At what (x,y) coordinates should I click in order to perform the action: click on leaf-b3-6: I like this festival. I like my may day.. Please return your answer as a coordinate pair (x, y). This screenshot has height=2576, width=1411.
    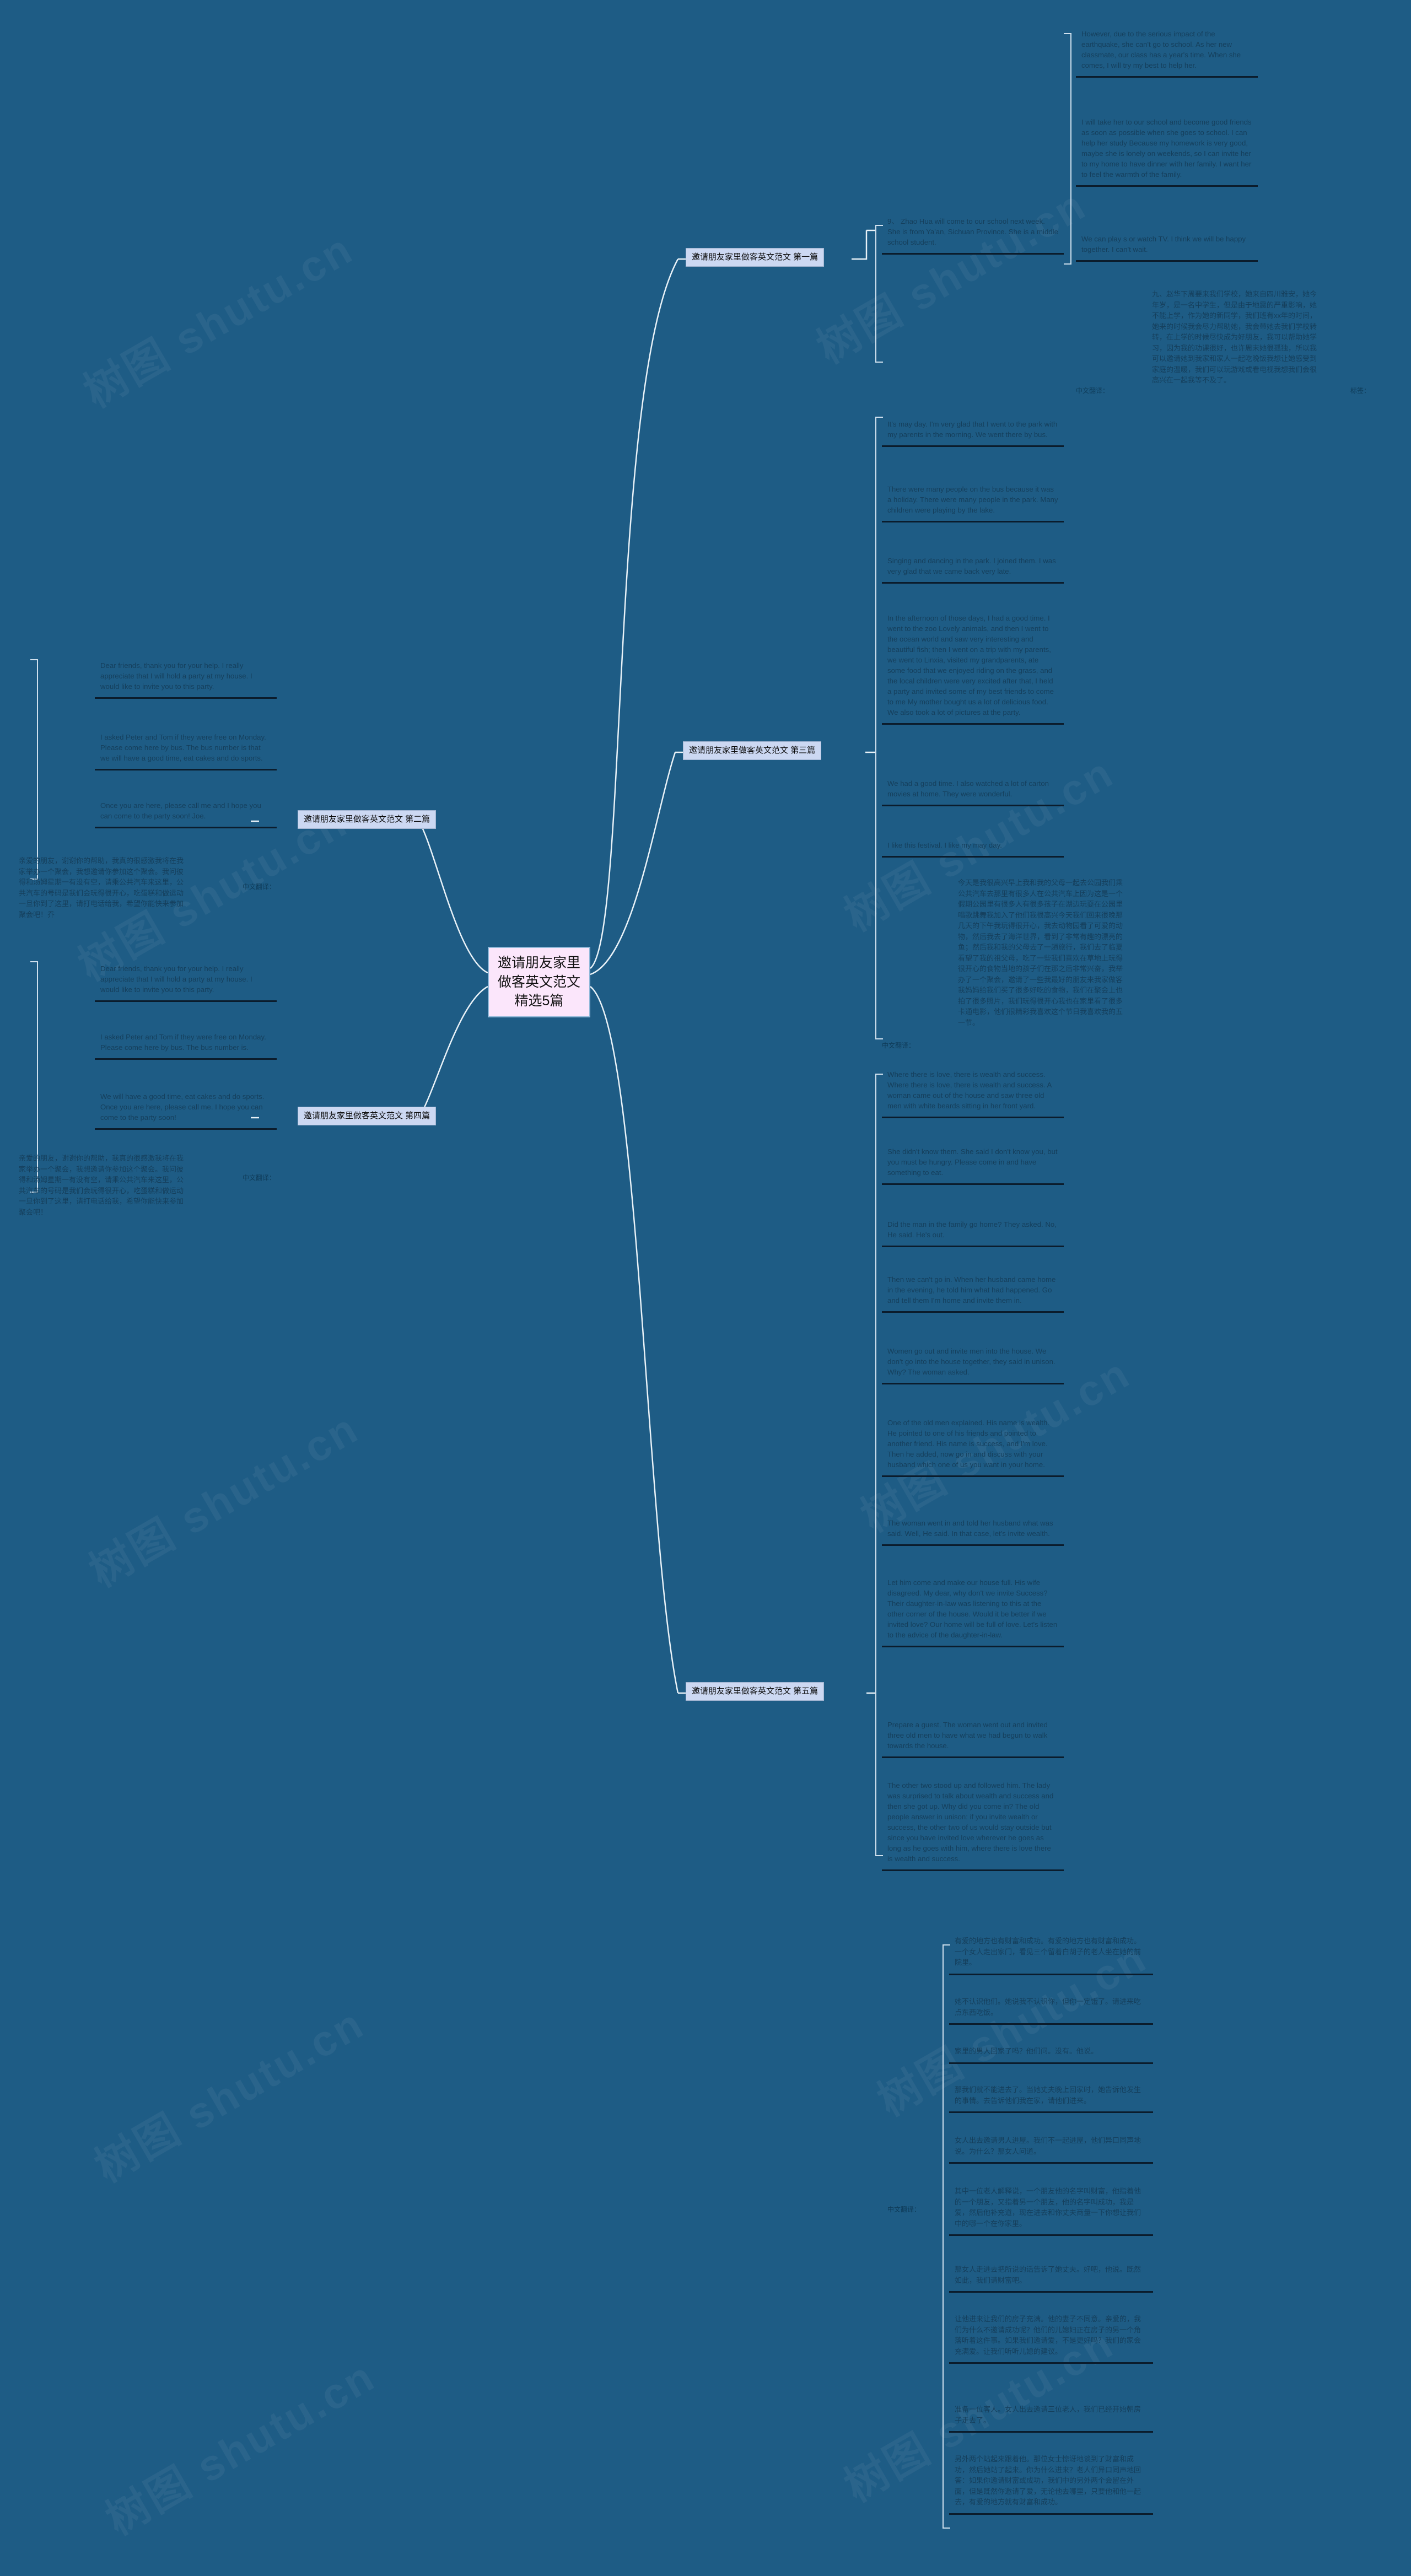
    Looking at the image, I should click on (973, 846).